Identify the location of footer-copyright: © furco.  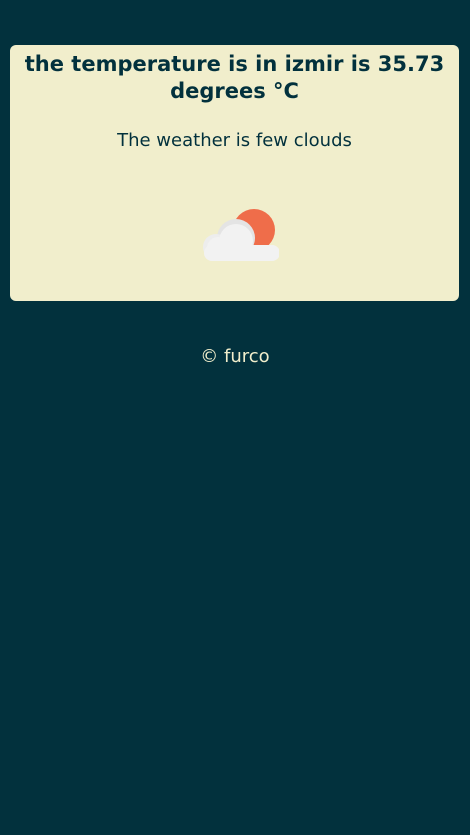
(235, 356).